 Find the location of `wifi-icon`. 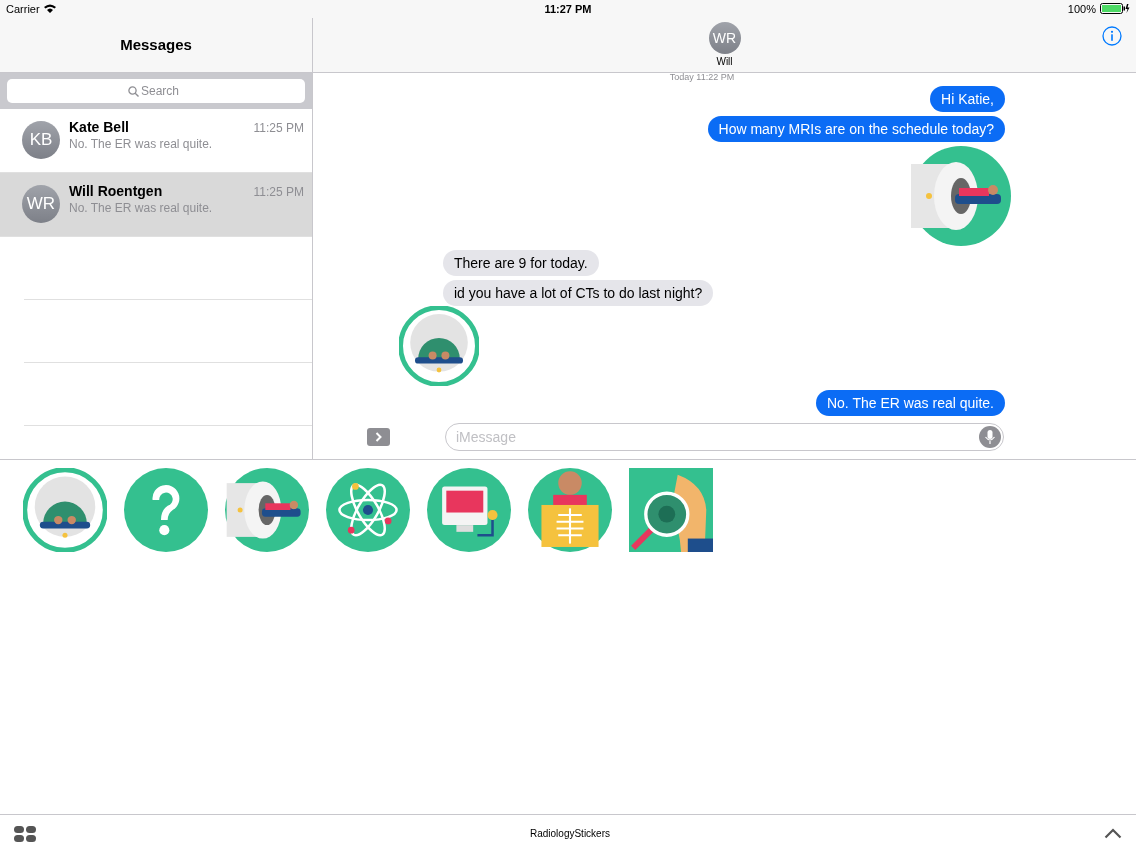

wifi-icon is located at coordinates (49, 9).